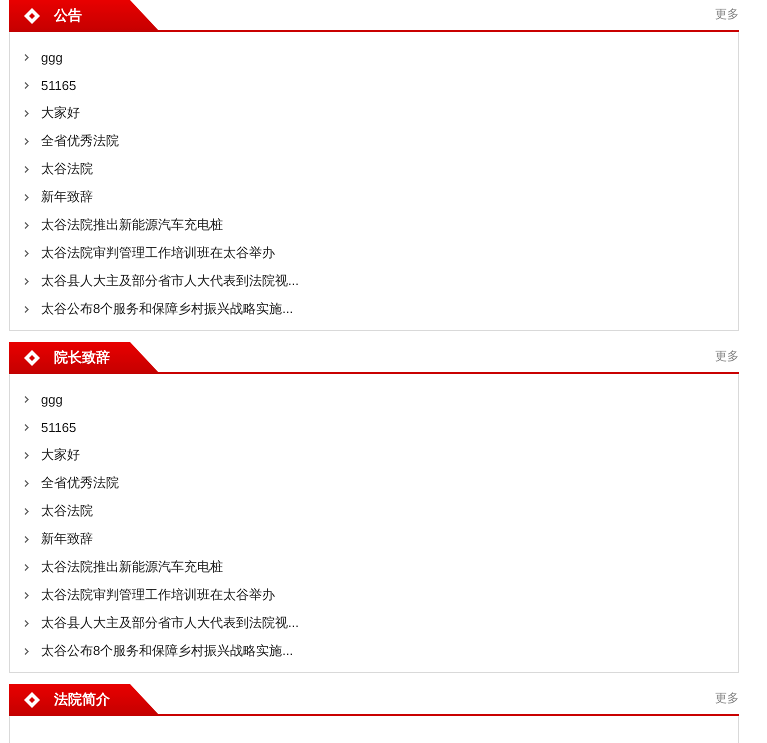 The image size is (767, 743). I want to click on section-title: 法院简介, so click(82, 700).